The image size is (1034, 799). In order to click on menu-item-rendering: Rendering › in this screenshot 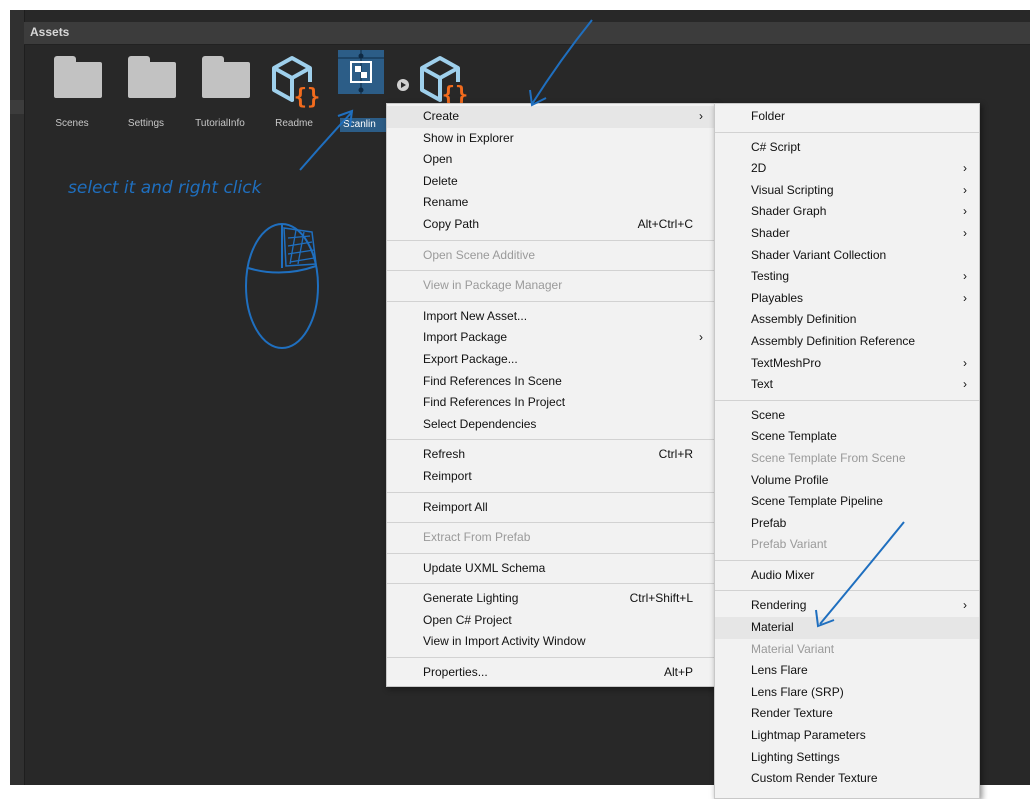, I will do `click(847, 606)`.